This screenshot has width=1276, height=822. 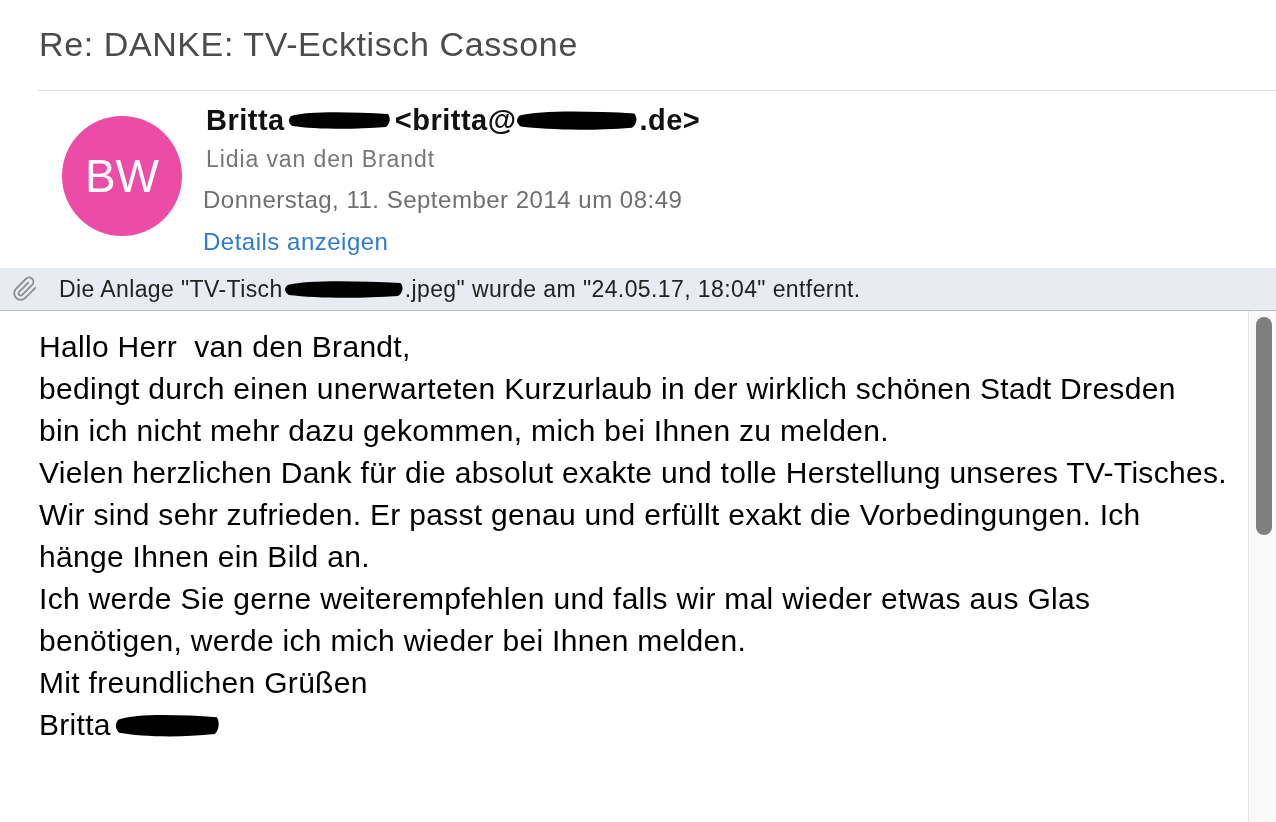 What do you see at coordinates (296, 241) in the screenshot?
I see `details-link: Details anzeigen` at bounding box center [296, 241].